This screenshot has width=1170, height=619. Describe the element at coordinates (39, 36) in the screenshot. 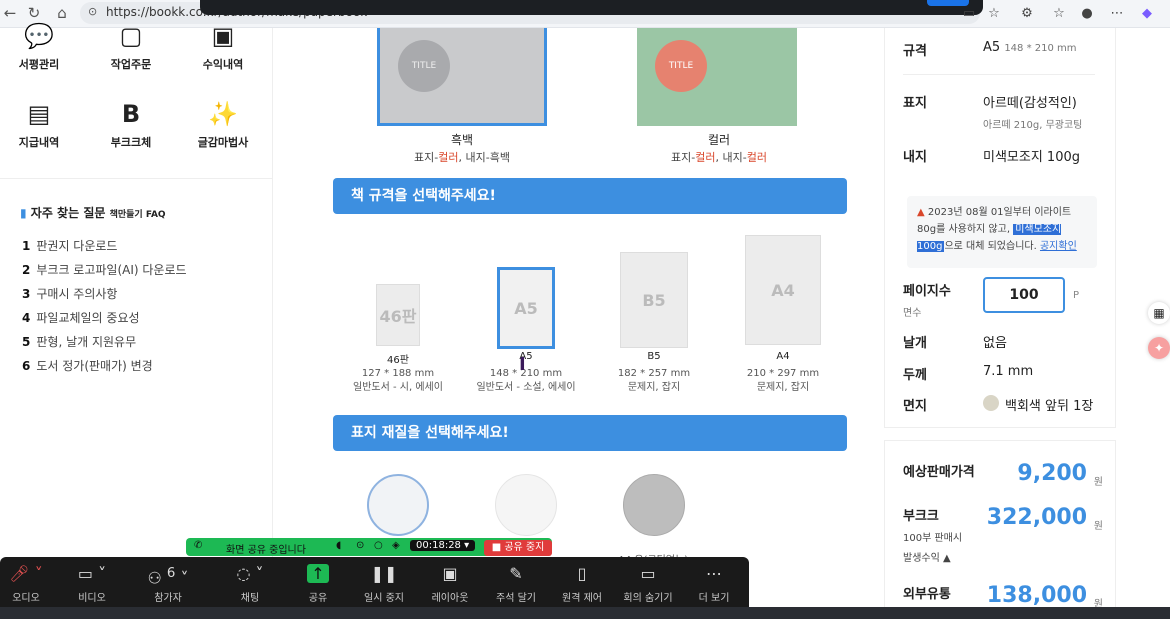

I see `speech-bubble-icon: 💬` at that location.